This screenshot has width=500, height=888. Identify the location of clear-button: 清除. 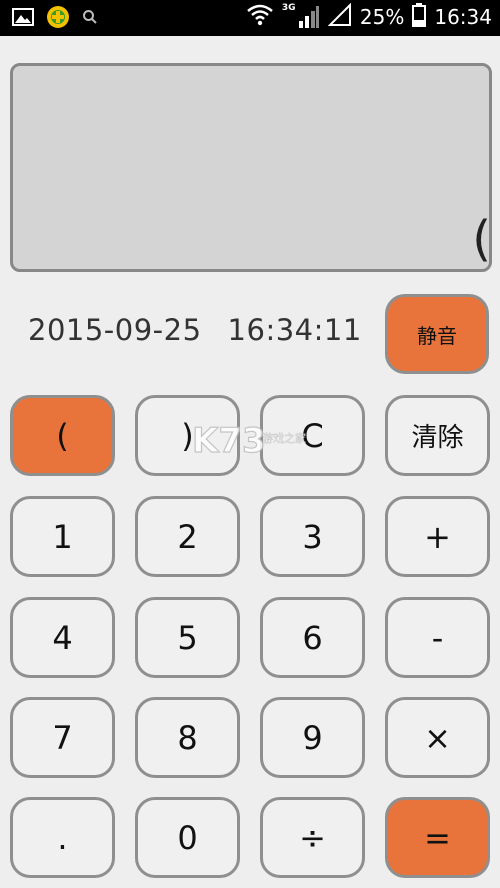
(437, 435).